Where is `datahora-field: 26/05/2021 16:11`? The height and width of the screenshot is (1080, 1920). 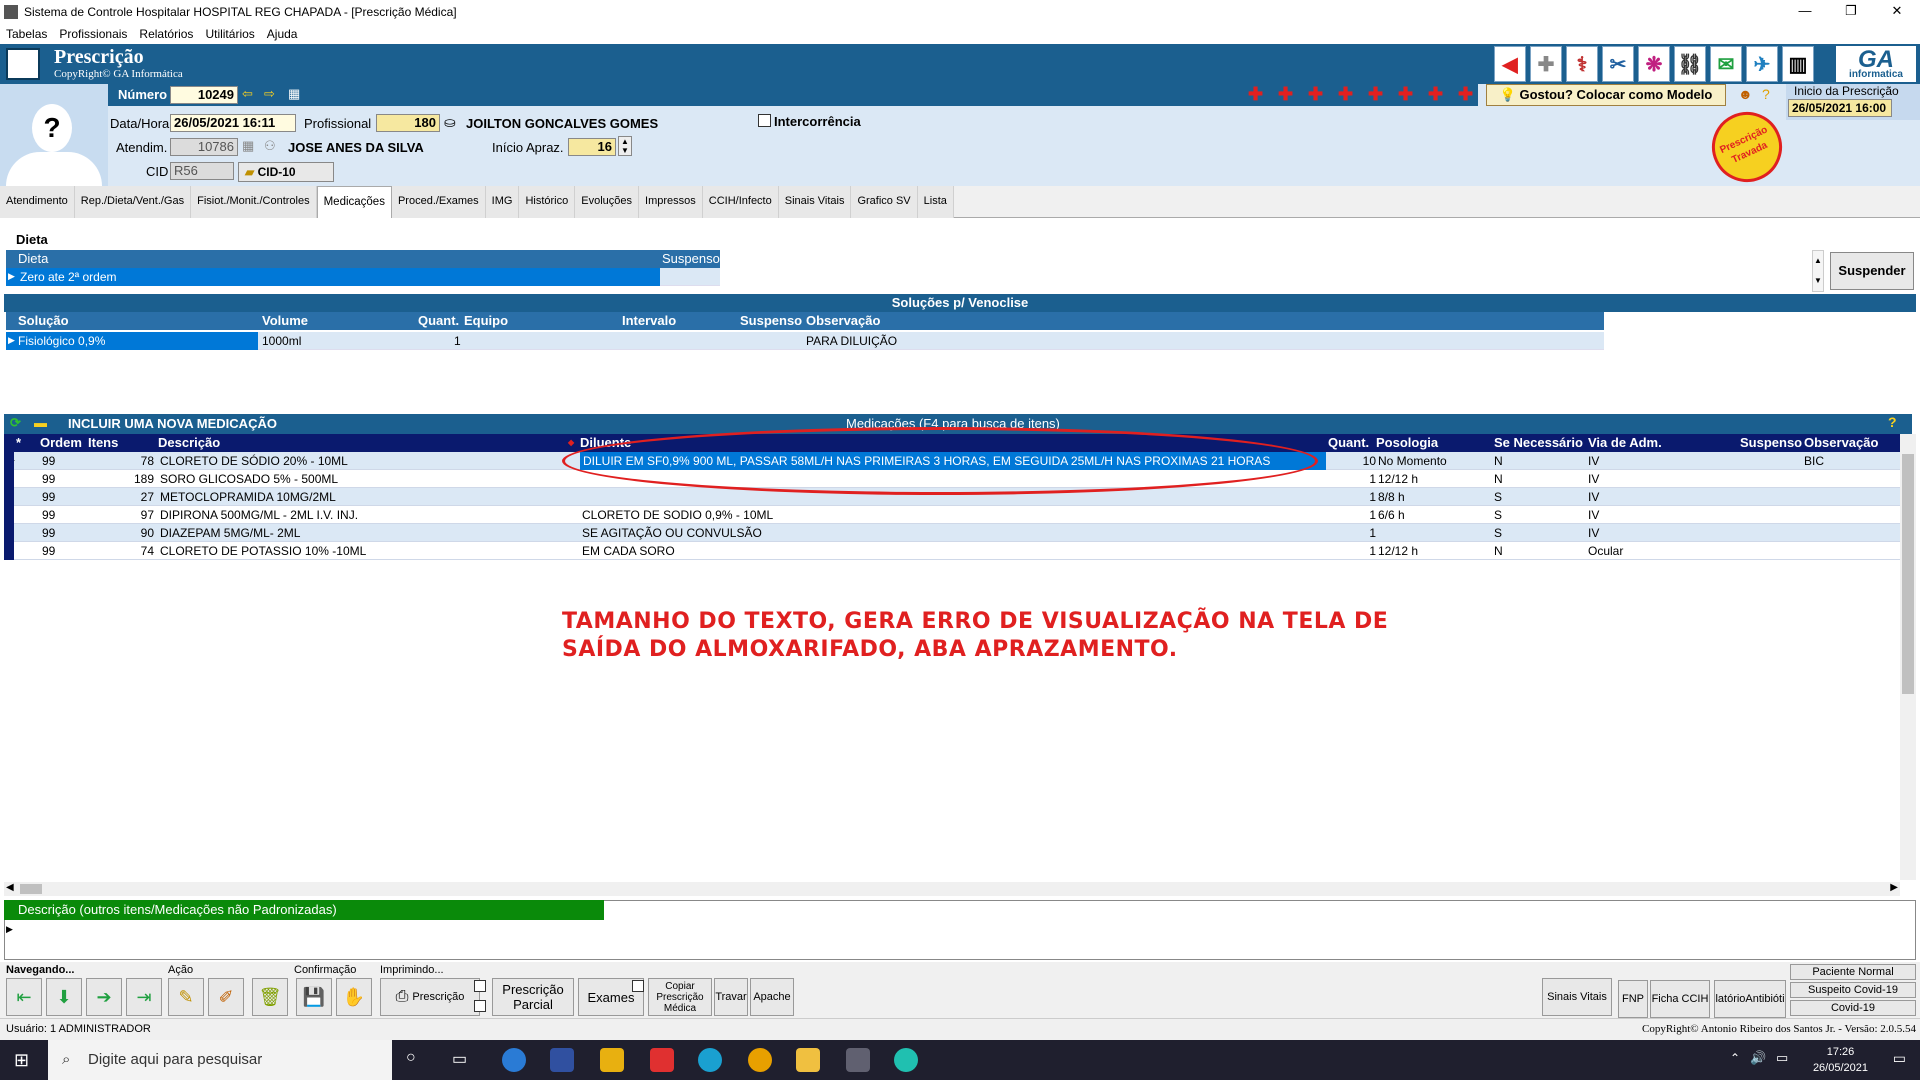 datahora-field: 26/05/2021 16:11 is located at coordinates (233, 123).